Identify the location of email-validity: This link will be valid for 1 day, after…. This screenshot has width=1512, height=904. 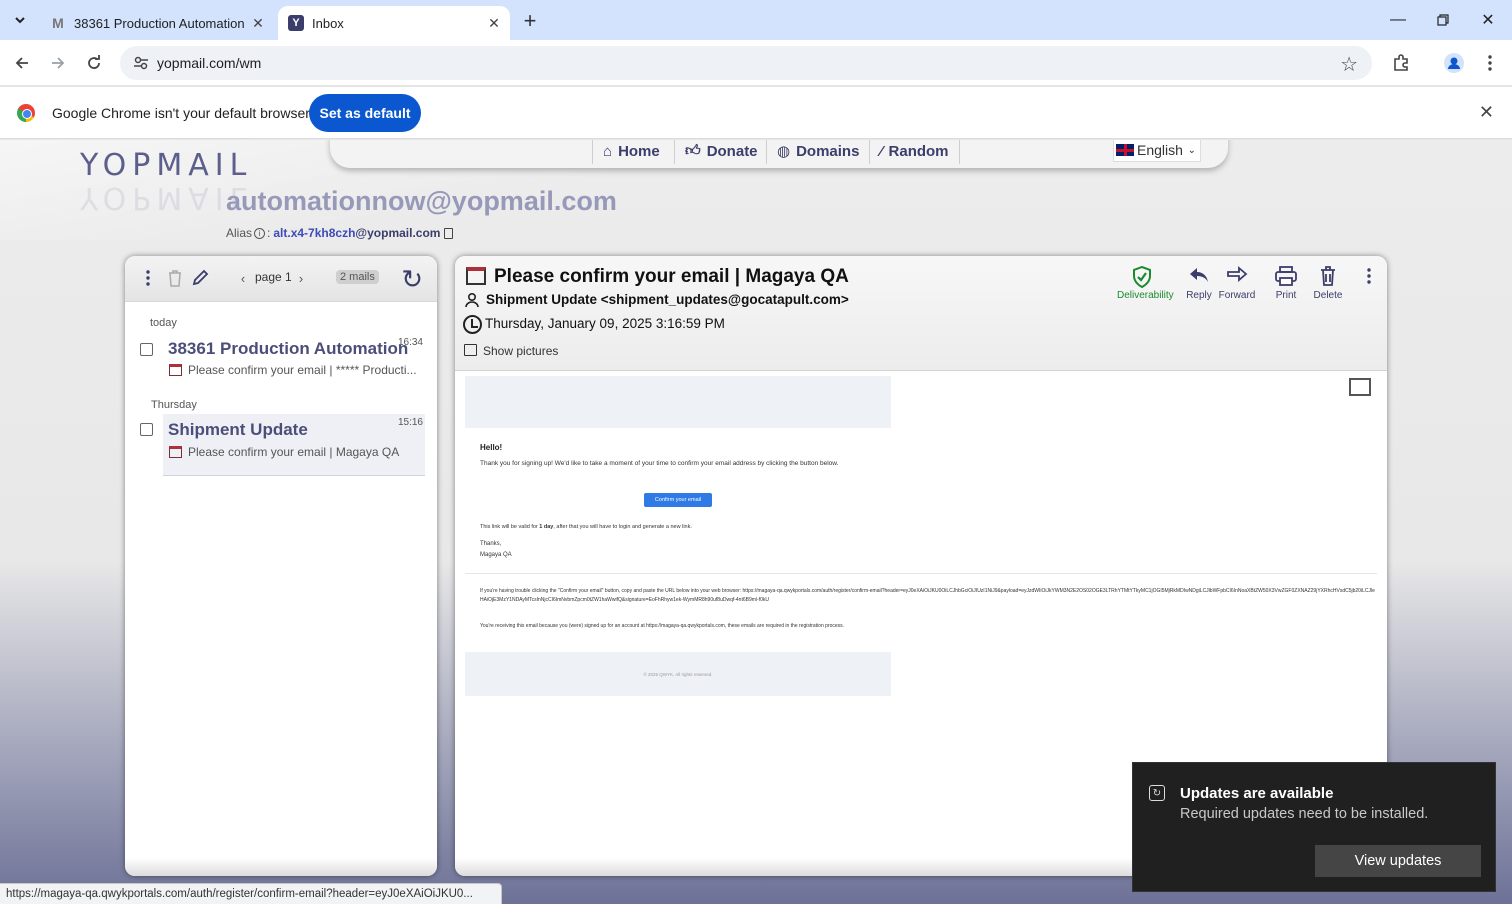
(586, 527).